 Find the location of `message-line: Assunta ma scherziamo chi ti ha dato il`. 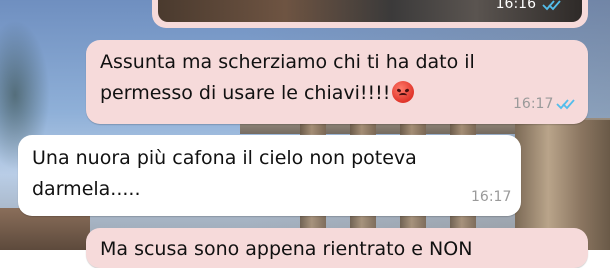

message-line: Assunta ma scherziamo chi ti ha dato il is located at coordinates (287, 62).